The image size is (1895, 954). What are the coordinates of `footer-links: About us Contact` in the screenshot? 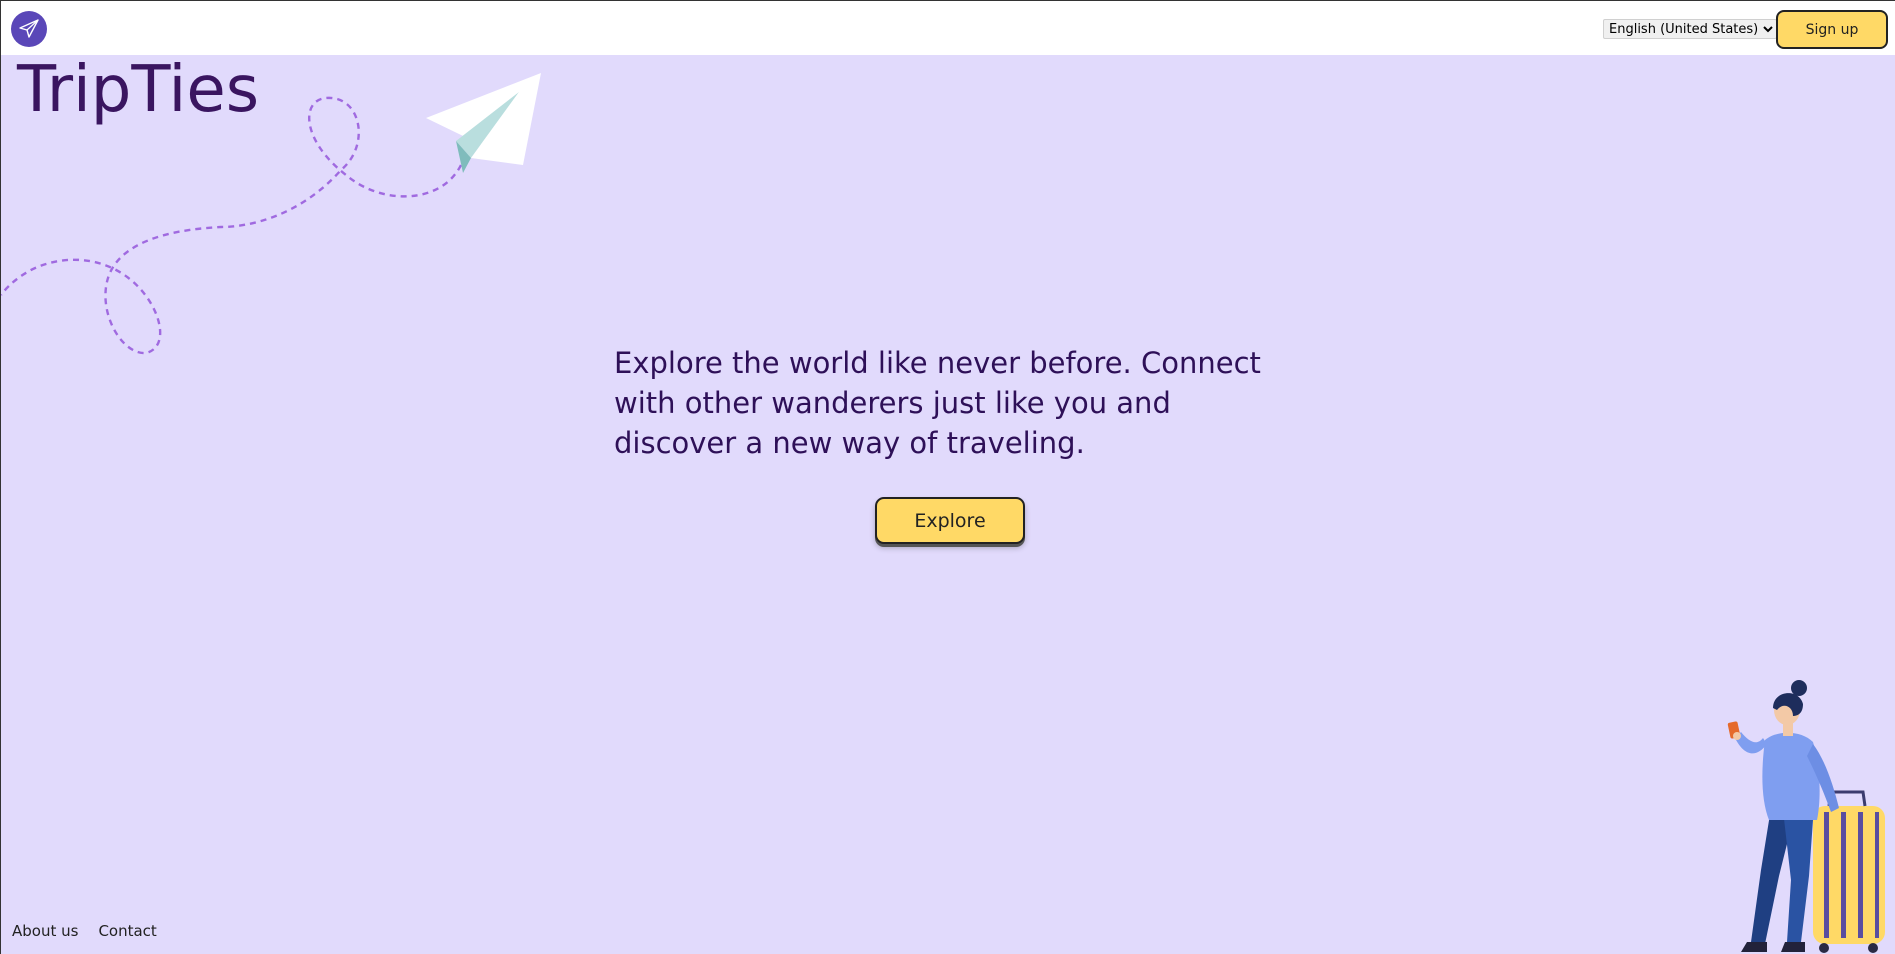 It's located at (84, 931).